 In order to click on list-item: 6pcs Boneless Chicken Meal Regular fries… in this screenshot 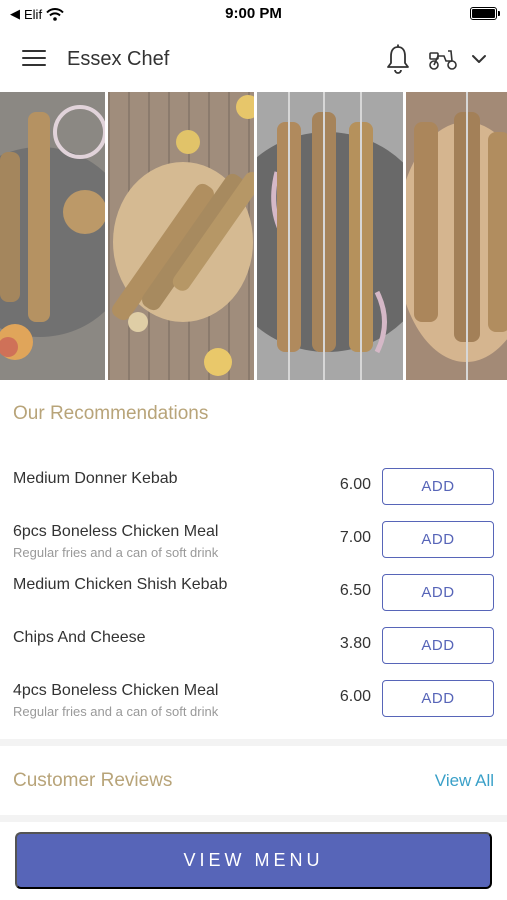, I will do `click(253, 537)`.